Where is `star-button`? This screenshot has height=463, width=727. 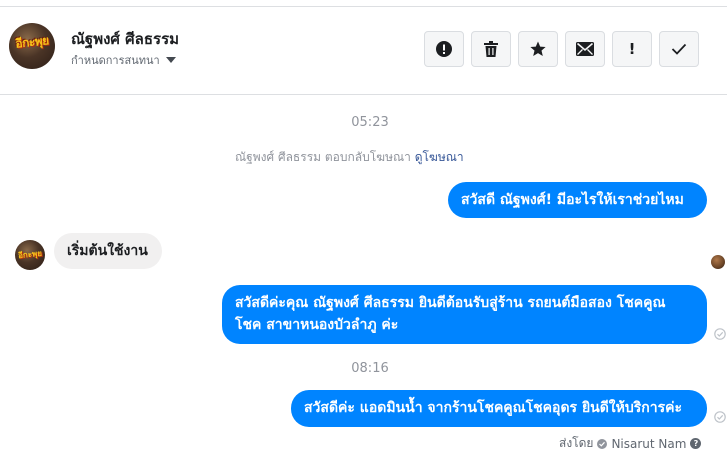
star-button is located at coordinates (538, 49).